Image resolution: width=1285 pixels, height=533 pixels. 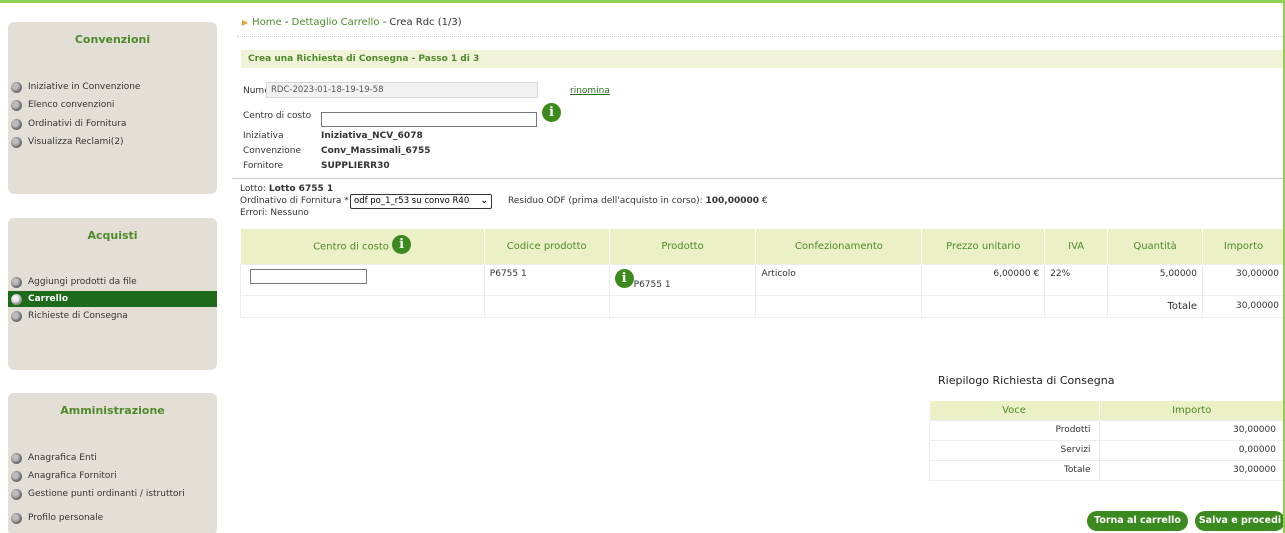 I want to click on residuo-currency: €, so click(x=764, y=201).